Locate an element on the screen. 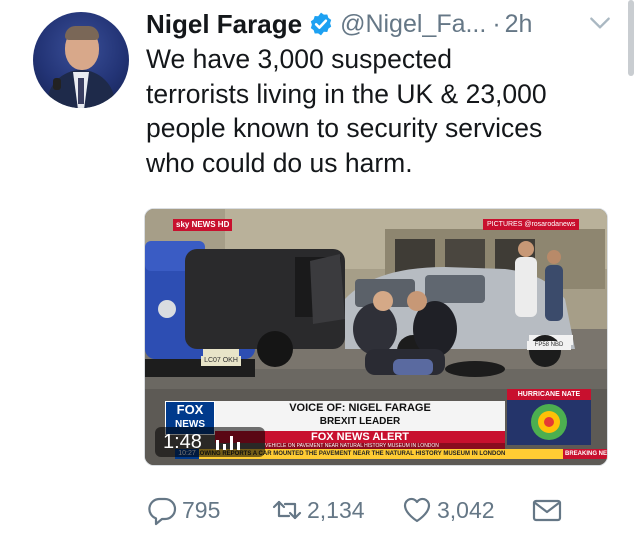 The width and height of the screenshot is (639, 535). tweet-text-line: people known to security services is located at coordinates (344, 128).